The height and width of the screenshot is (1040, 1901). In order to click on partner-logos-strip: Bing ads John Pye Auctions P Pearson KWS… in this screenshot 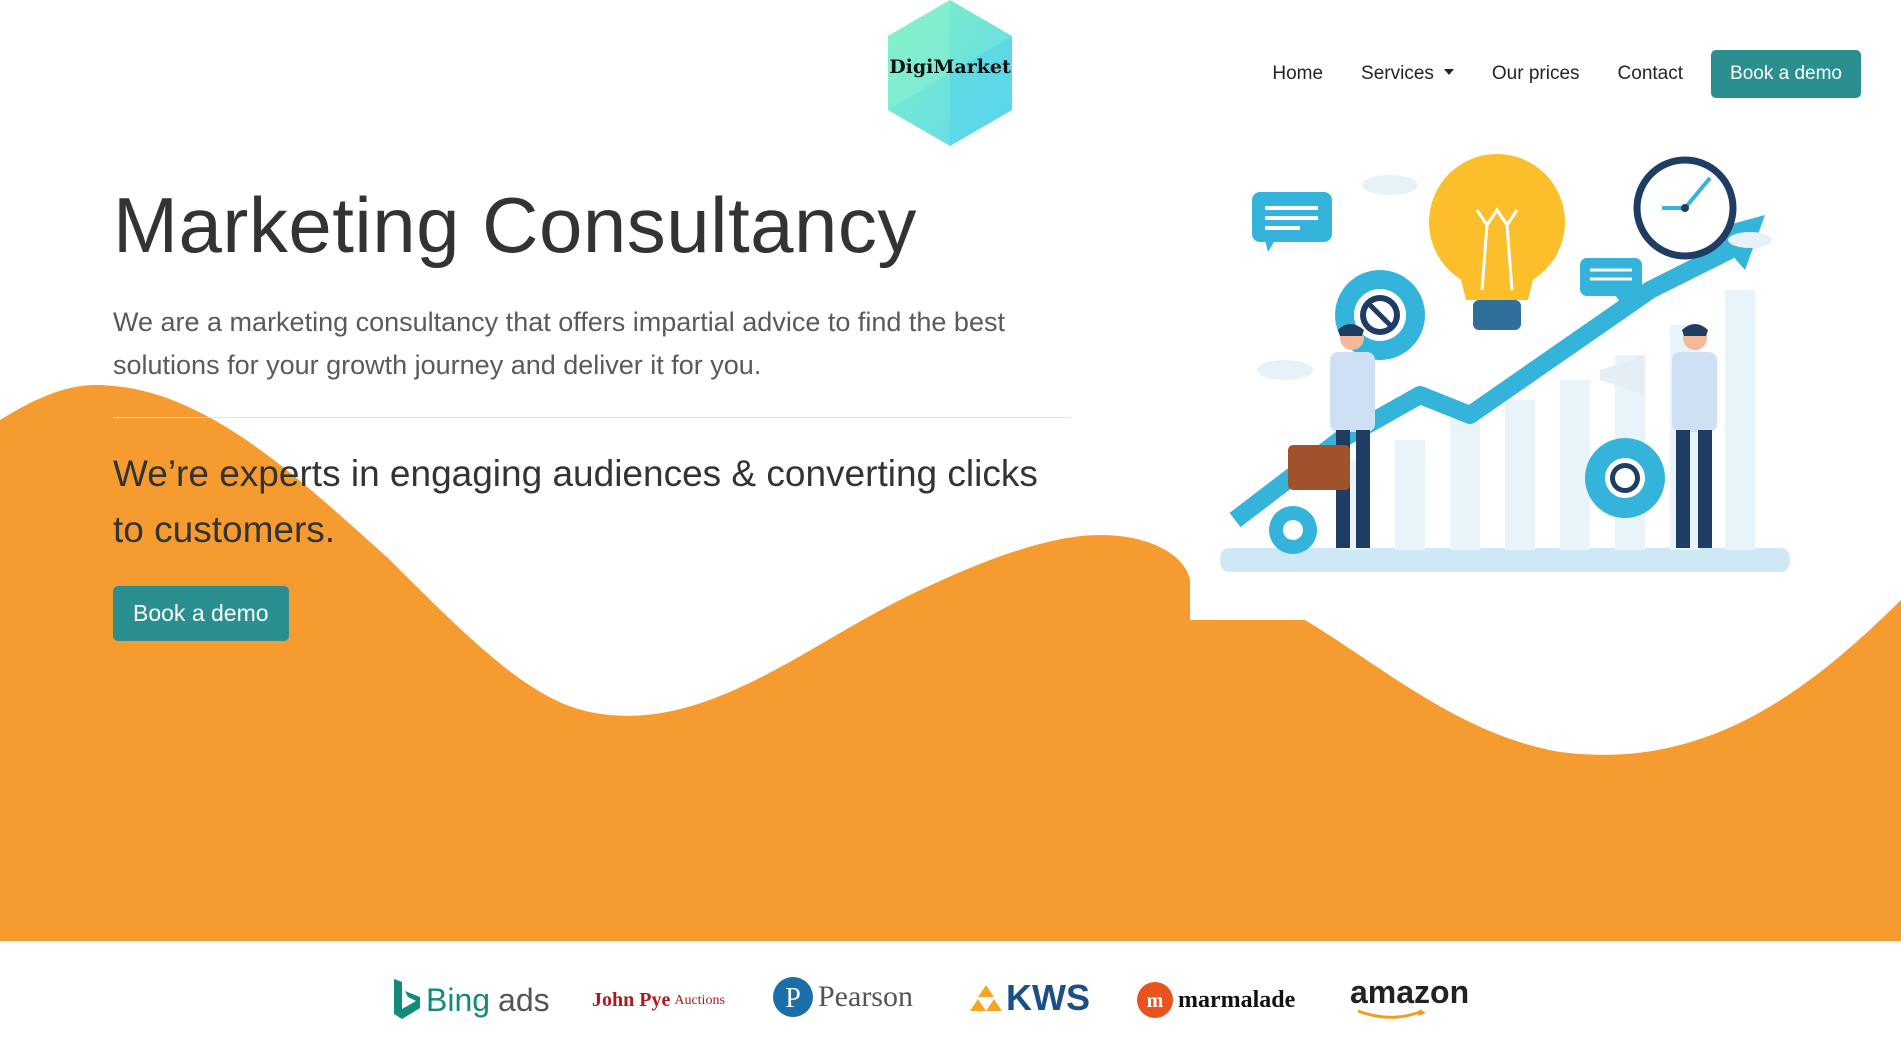, I will do `click(950, 990)`.